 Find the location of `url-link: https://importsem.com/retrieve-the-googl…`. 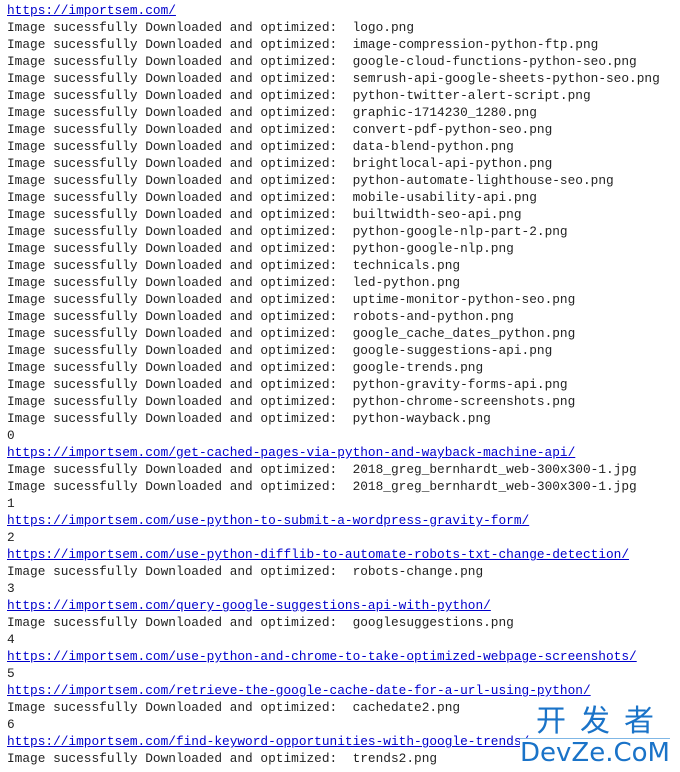

url-link: https://importsem.com/retrieve-the-googl… is located at coordinates (299, 690).